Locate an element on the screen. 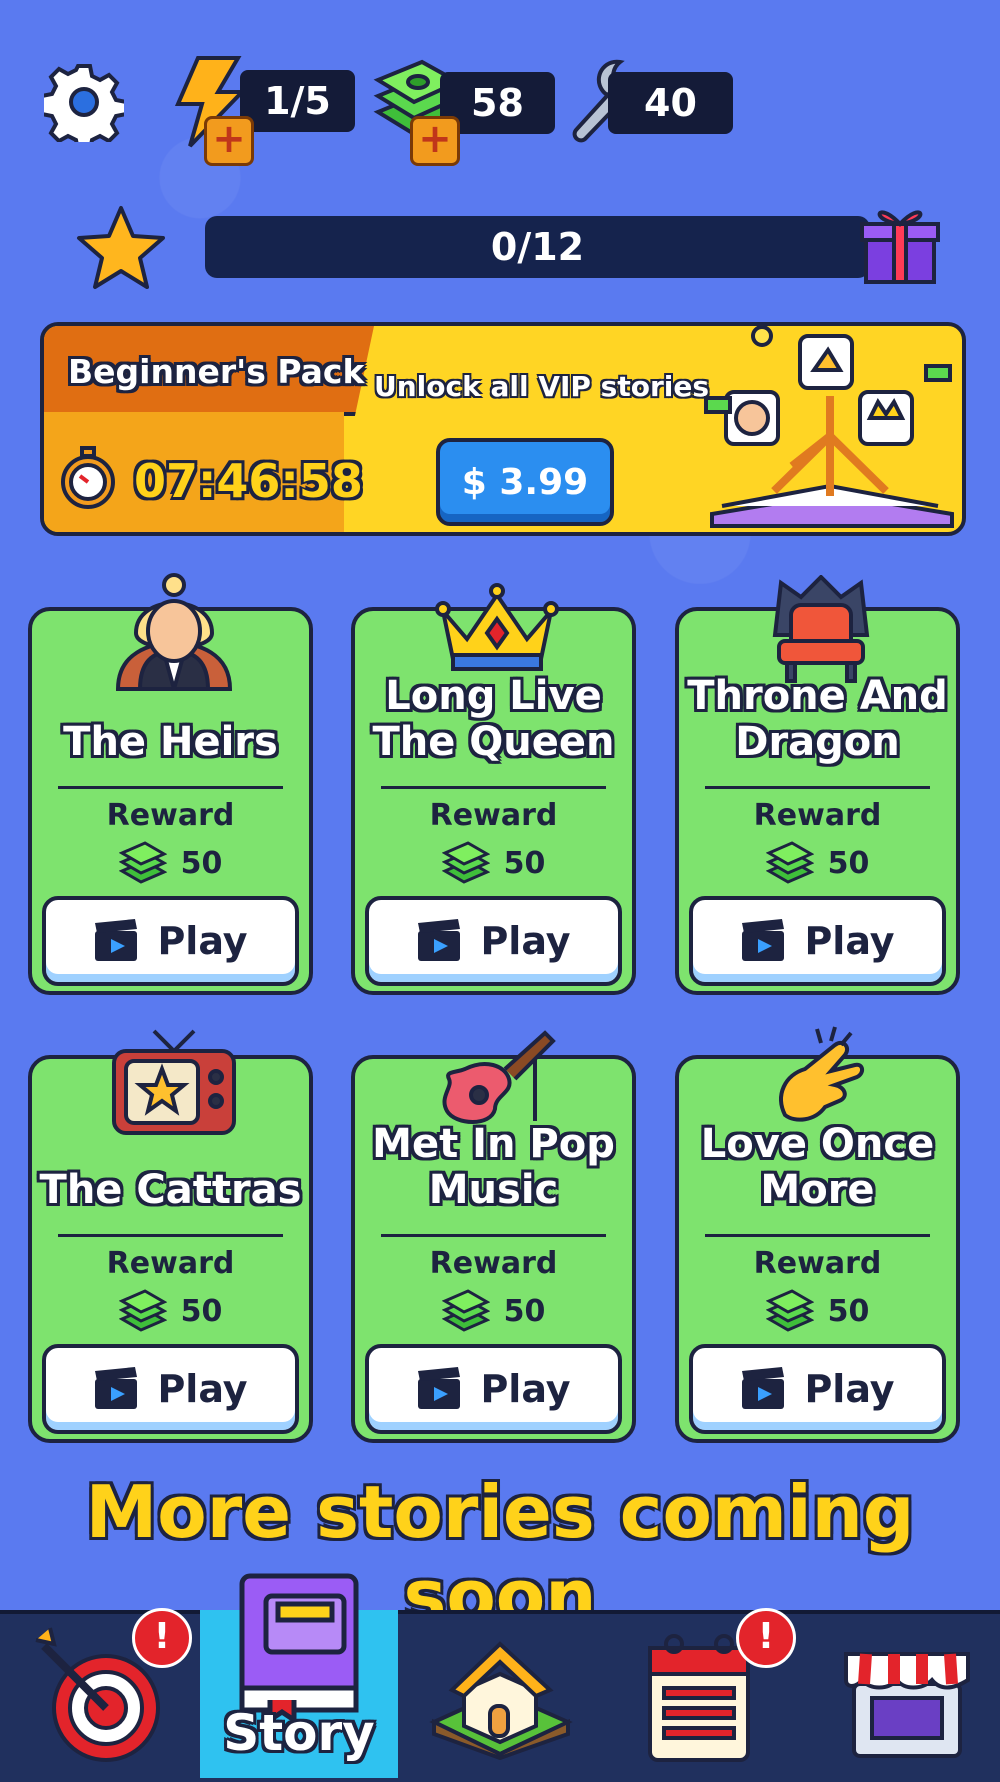  guitar-icon is located at coordinates (497, 1079).